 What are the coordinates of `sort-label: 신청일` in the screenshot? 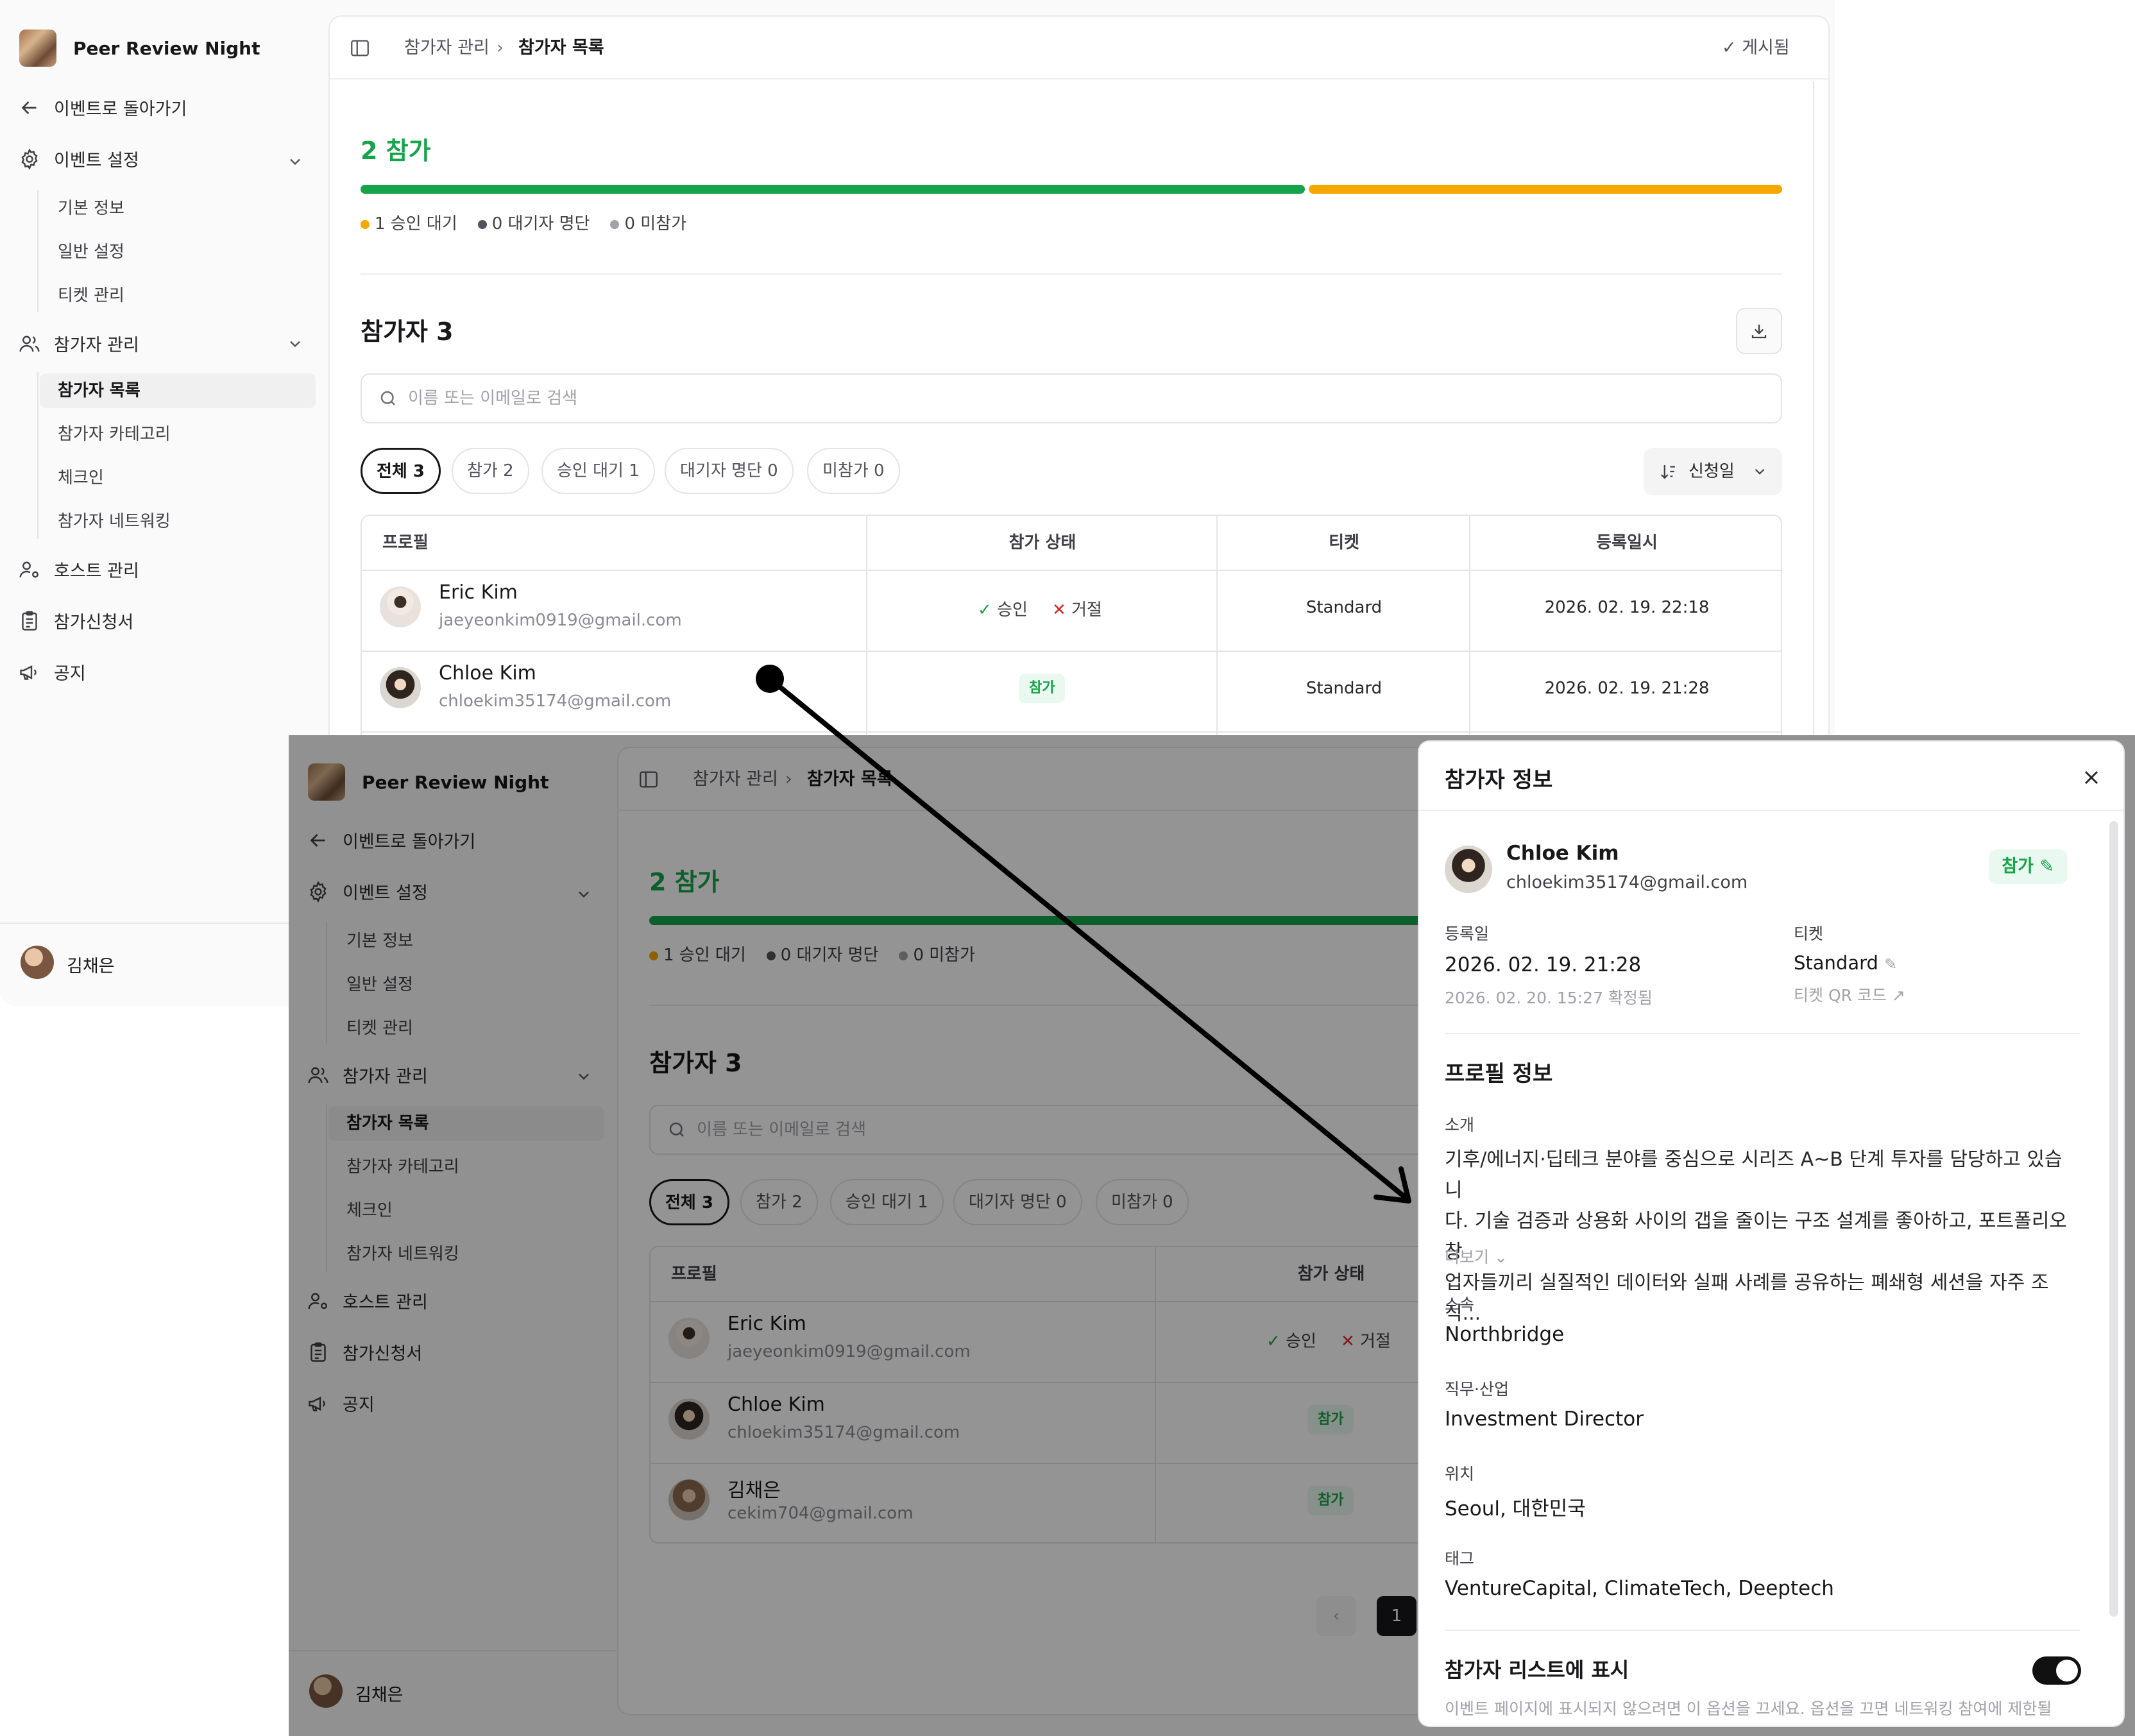 It's located at (1711, 471).